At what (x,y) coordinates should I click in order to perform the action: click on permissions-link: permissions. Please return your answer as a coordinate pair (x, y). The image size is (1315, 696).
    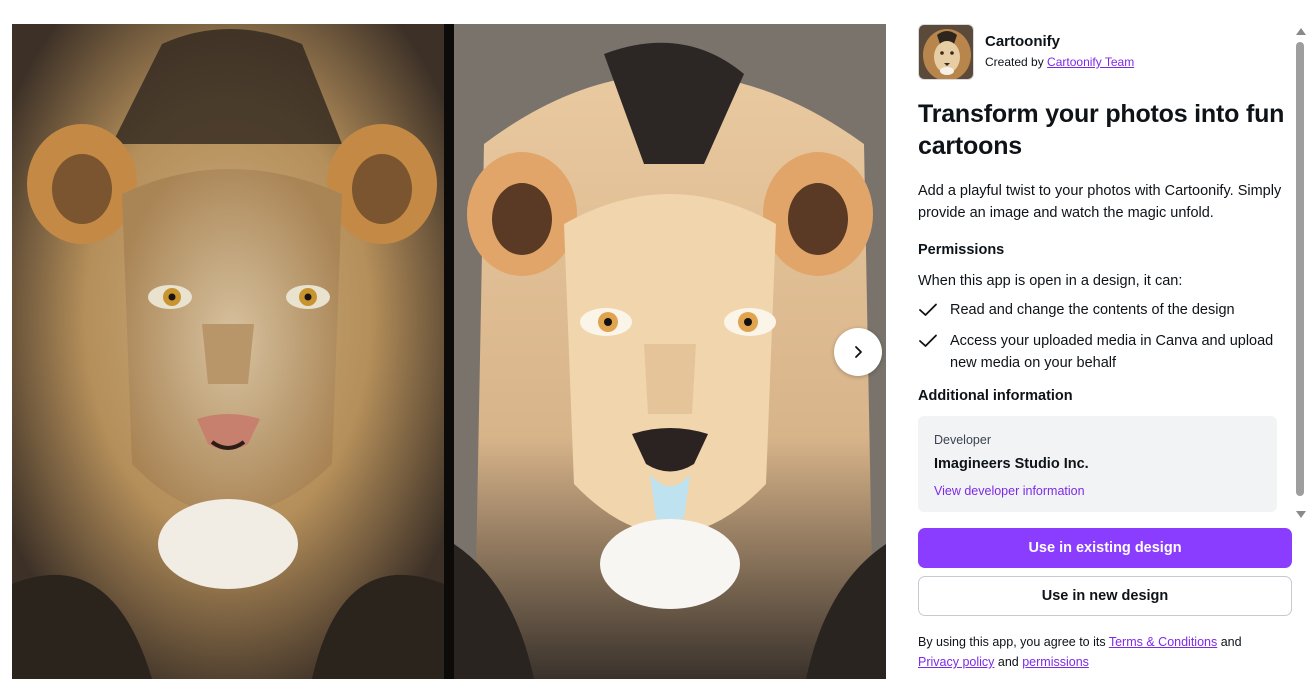
    Looking at the image, I should click on (1055, 662).